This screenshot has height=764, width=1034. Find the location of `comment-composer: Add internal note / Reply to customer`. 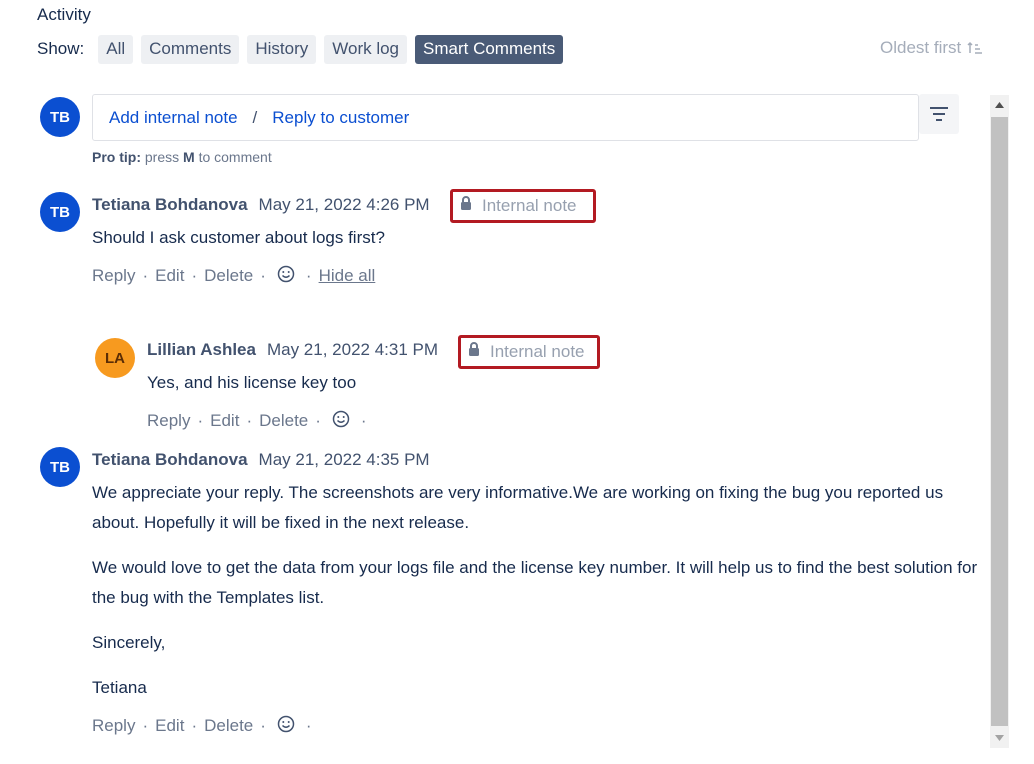

comment-composer: Add internal note / Reply to customer is located at coordinates (505, 117).